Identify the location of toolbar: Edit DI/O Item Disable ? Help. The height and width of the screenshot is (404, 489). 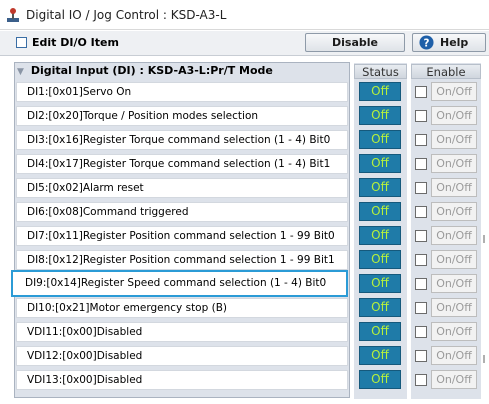
(244, 43).